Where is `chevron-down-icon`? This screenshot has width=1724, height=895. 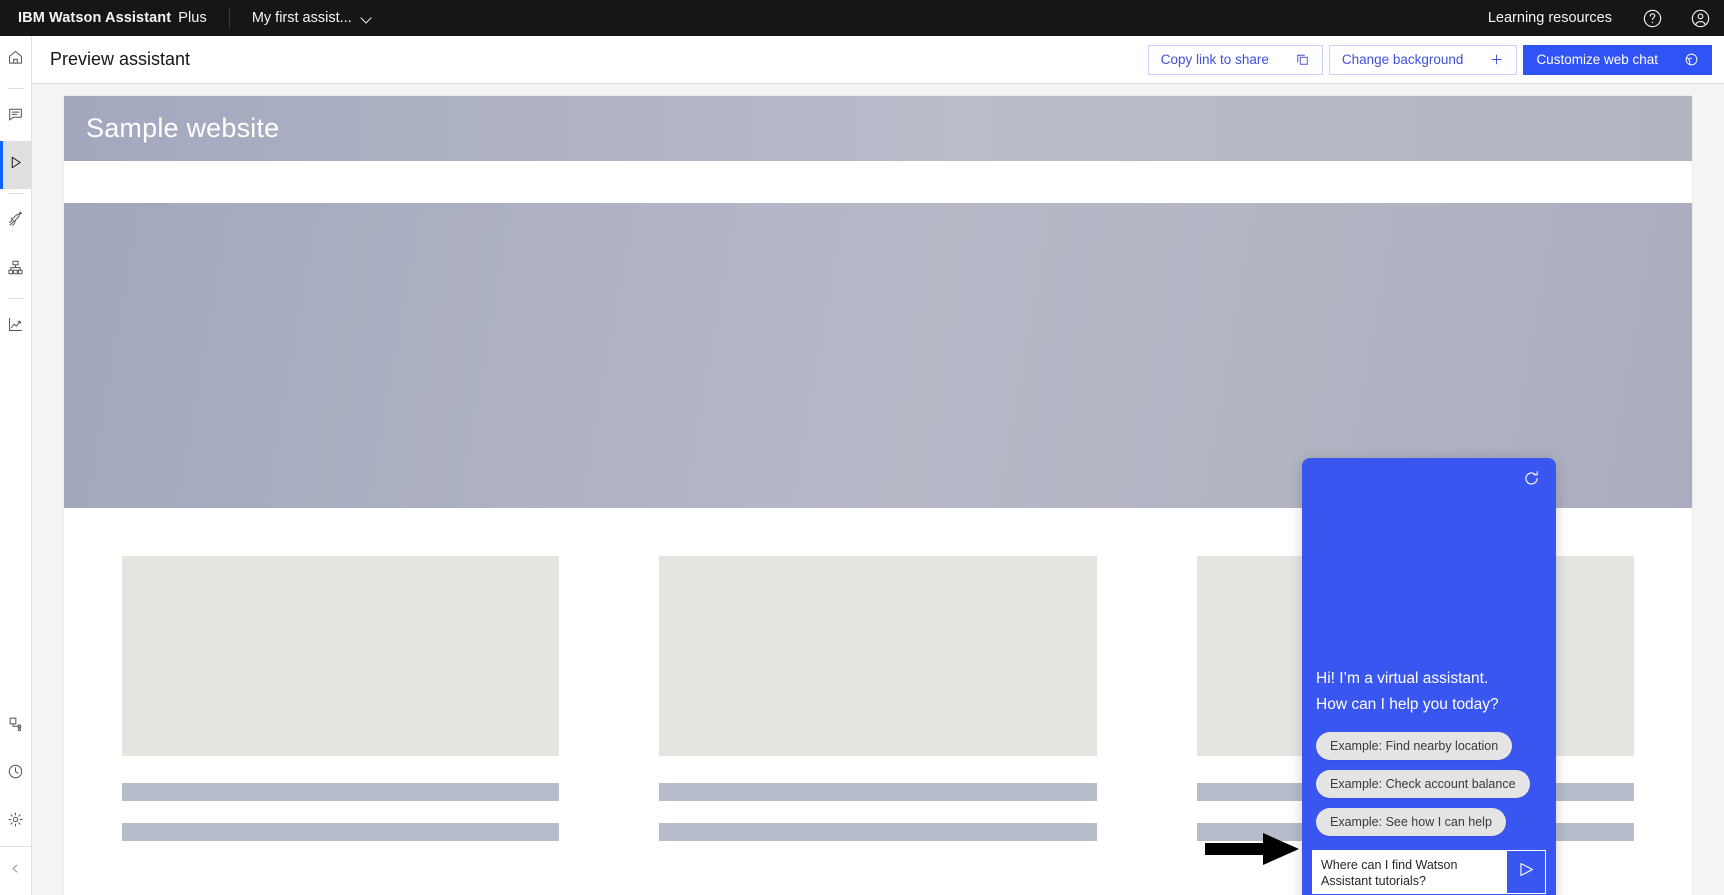 chevron-down-icon is located at coordinates (367, 18).